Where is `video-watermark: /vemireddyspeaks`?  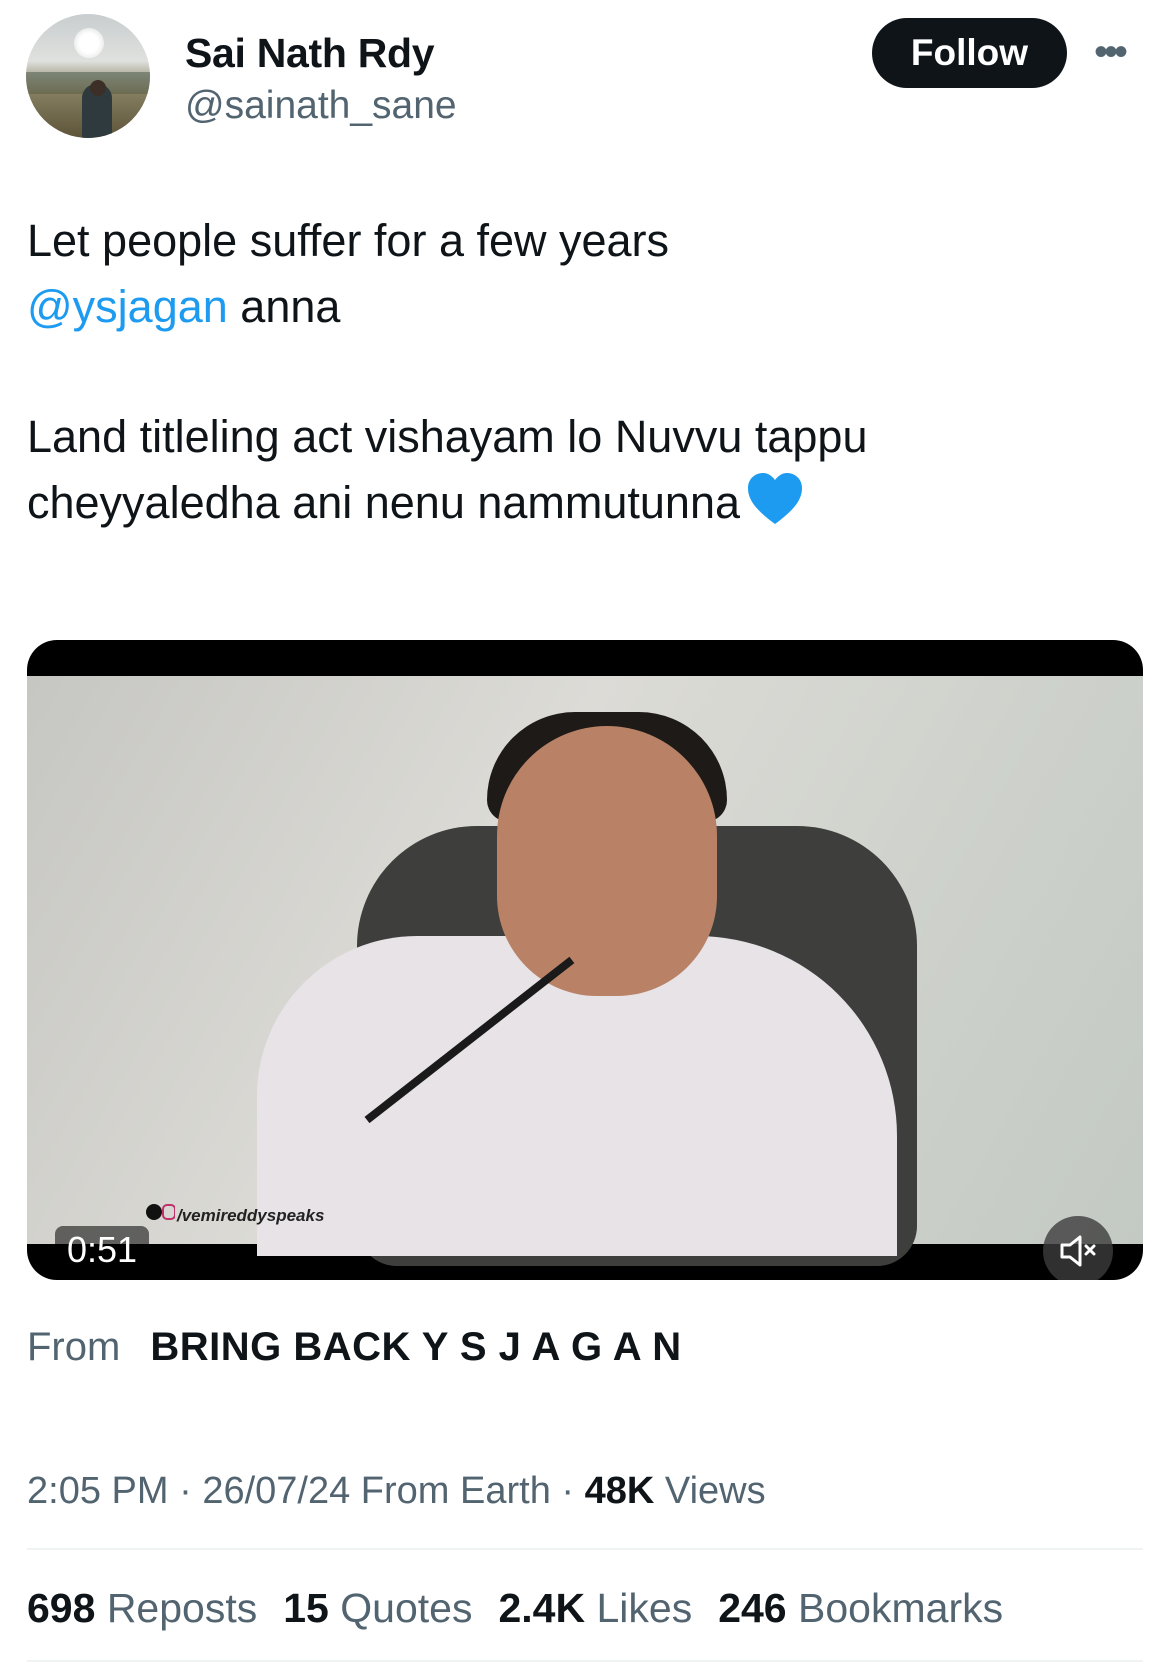 video-watermark: /vemireddyspeaks is located at coordinates (251, 1215).